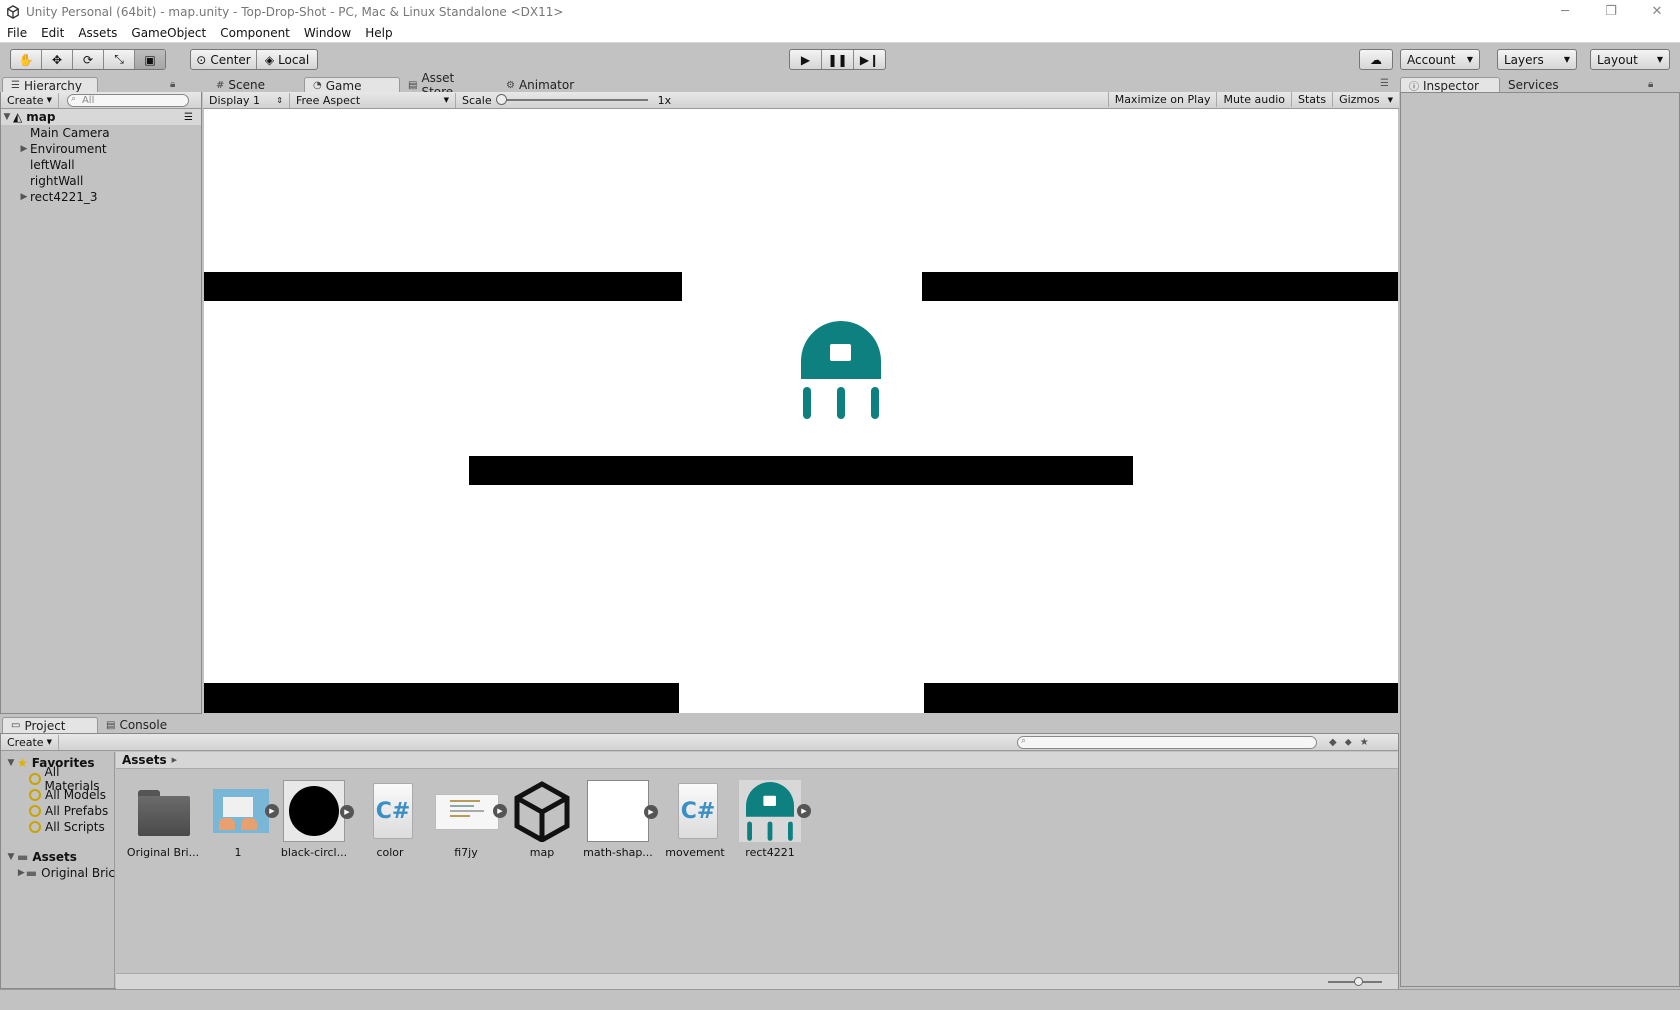 This screenshot has width=1680, height=1010. What do you see at coordinates (390, 819) in the screenshot?
I see `asset-color-script: C# color` at bounding box center [390, 819].